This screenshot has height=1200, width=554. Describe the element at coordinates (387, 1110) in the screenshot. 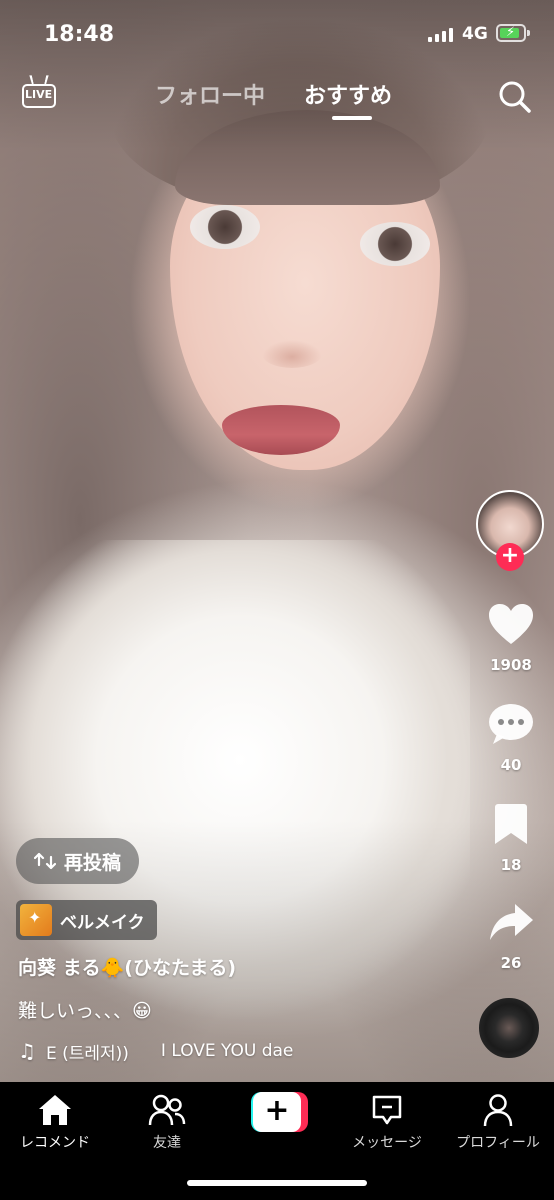

I see `inbox-icon` at that location.